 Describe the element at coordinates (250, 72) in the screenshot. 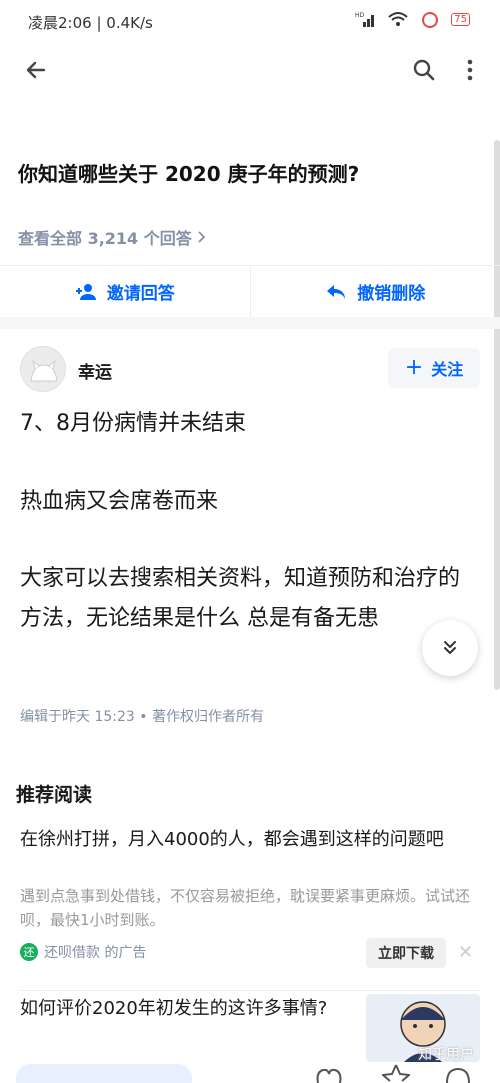

I see `top-nav` at that location.